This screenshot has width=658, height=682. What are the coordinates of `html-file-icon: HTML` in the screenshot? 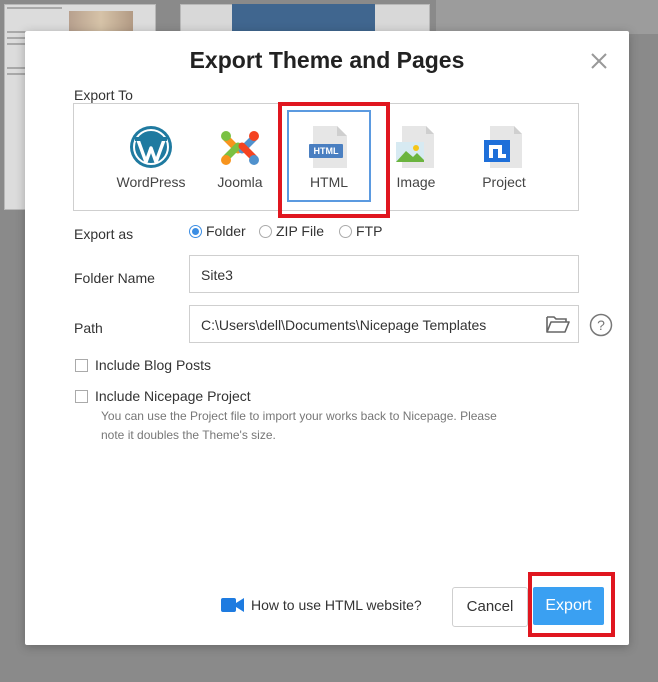 It's located at (329, 147).